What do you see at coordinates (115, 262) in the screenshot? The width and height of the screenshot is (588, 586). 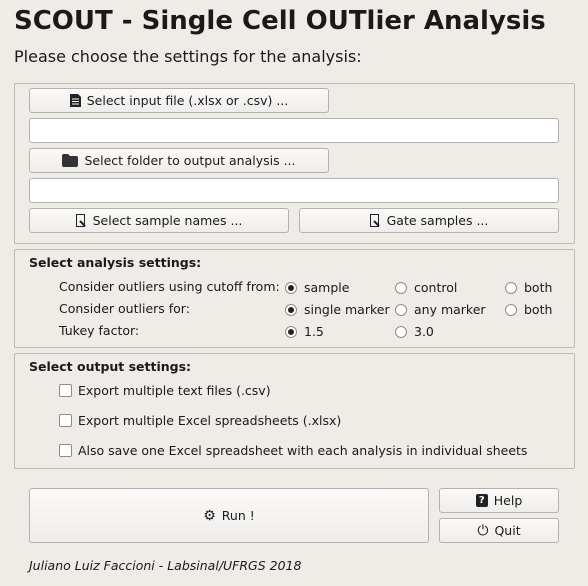 I see `analysis-title: Select analysis settings:` at bounding box center [115, 262].